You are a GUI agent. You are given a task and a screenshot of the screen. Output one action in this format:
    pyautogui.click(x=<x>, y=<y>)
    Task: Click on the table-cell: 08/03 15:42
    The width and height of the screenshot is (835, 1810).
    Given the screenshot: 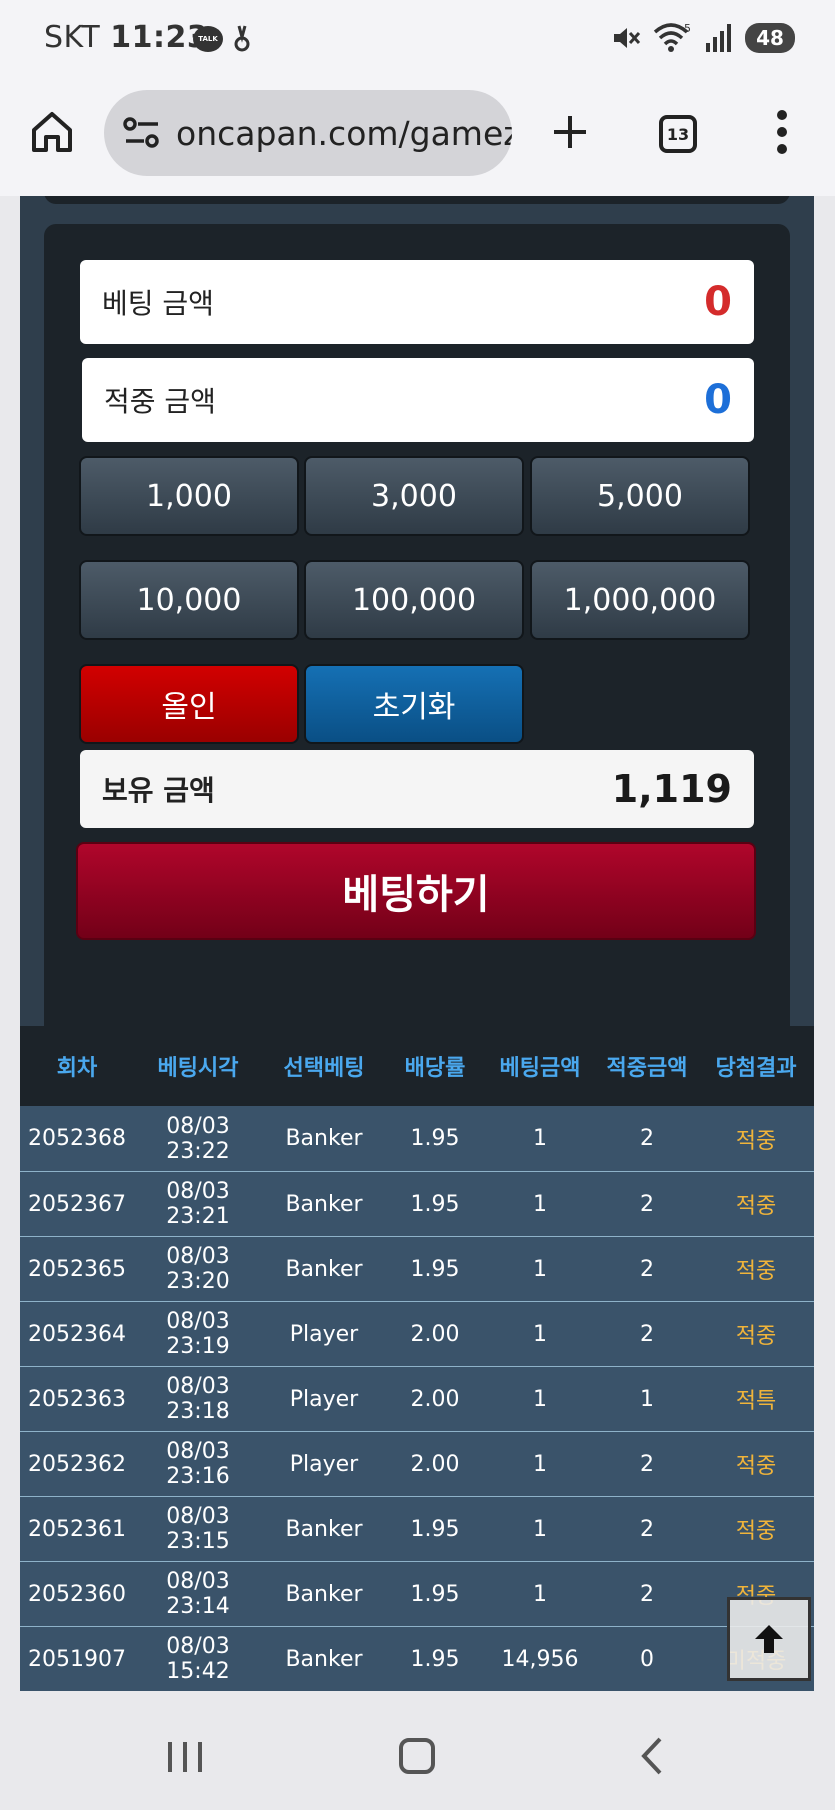 What is the action you would take?
    pyautogui.click(x=198, y=1659)
    